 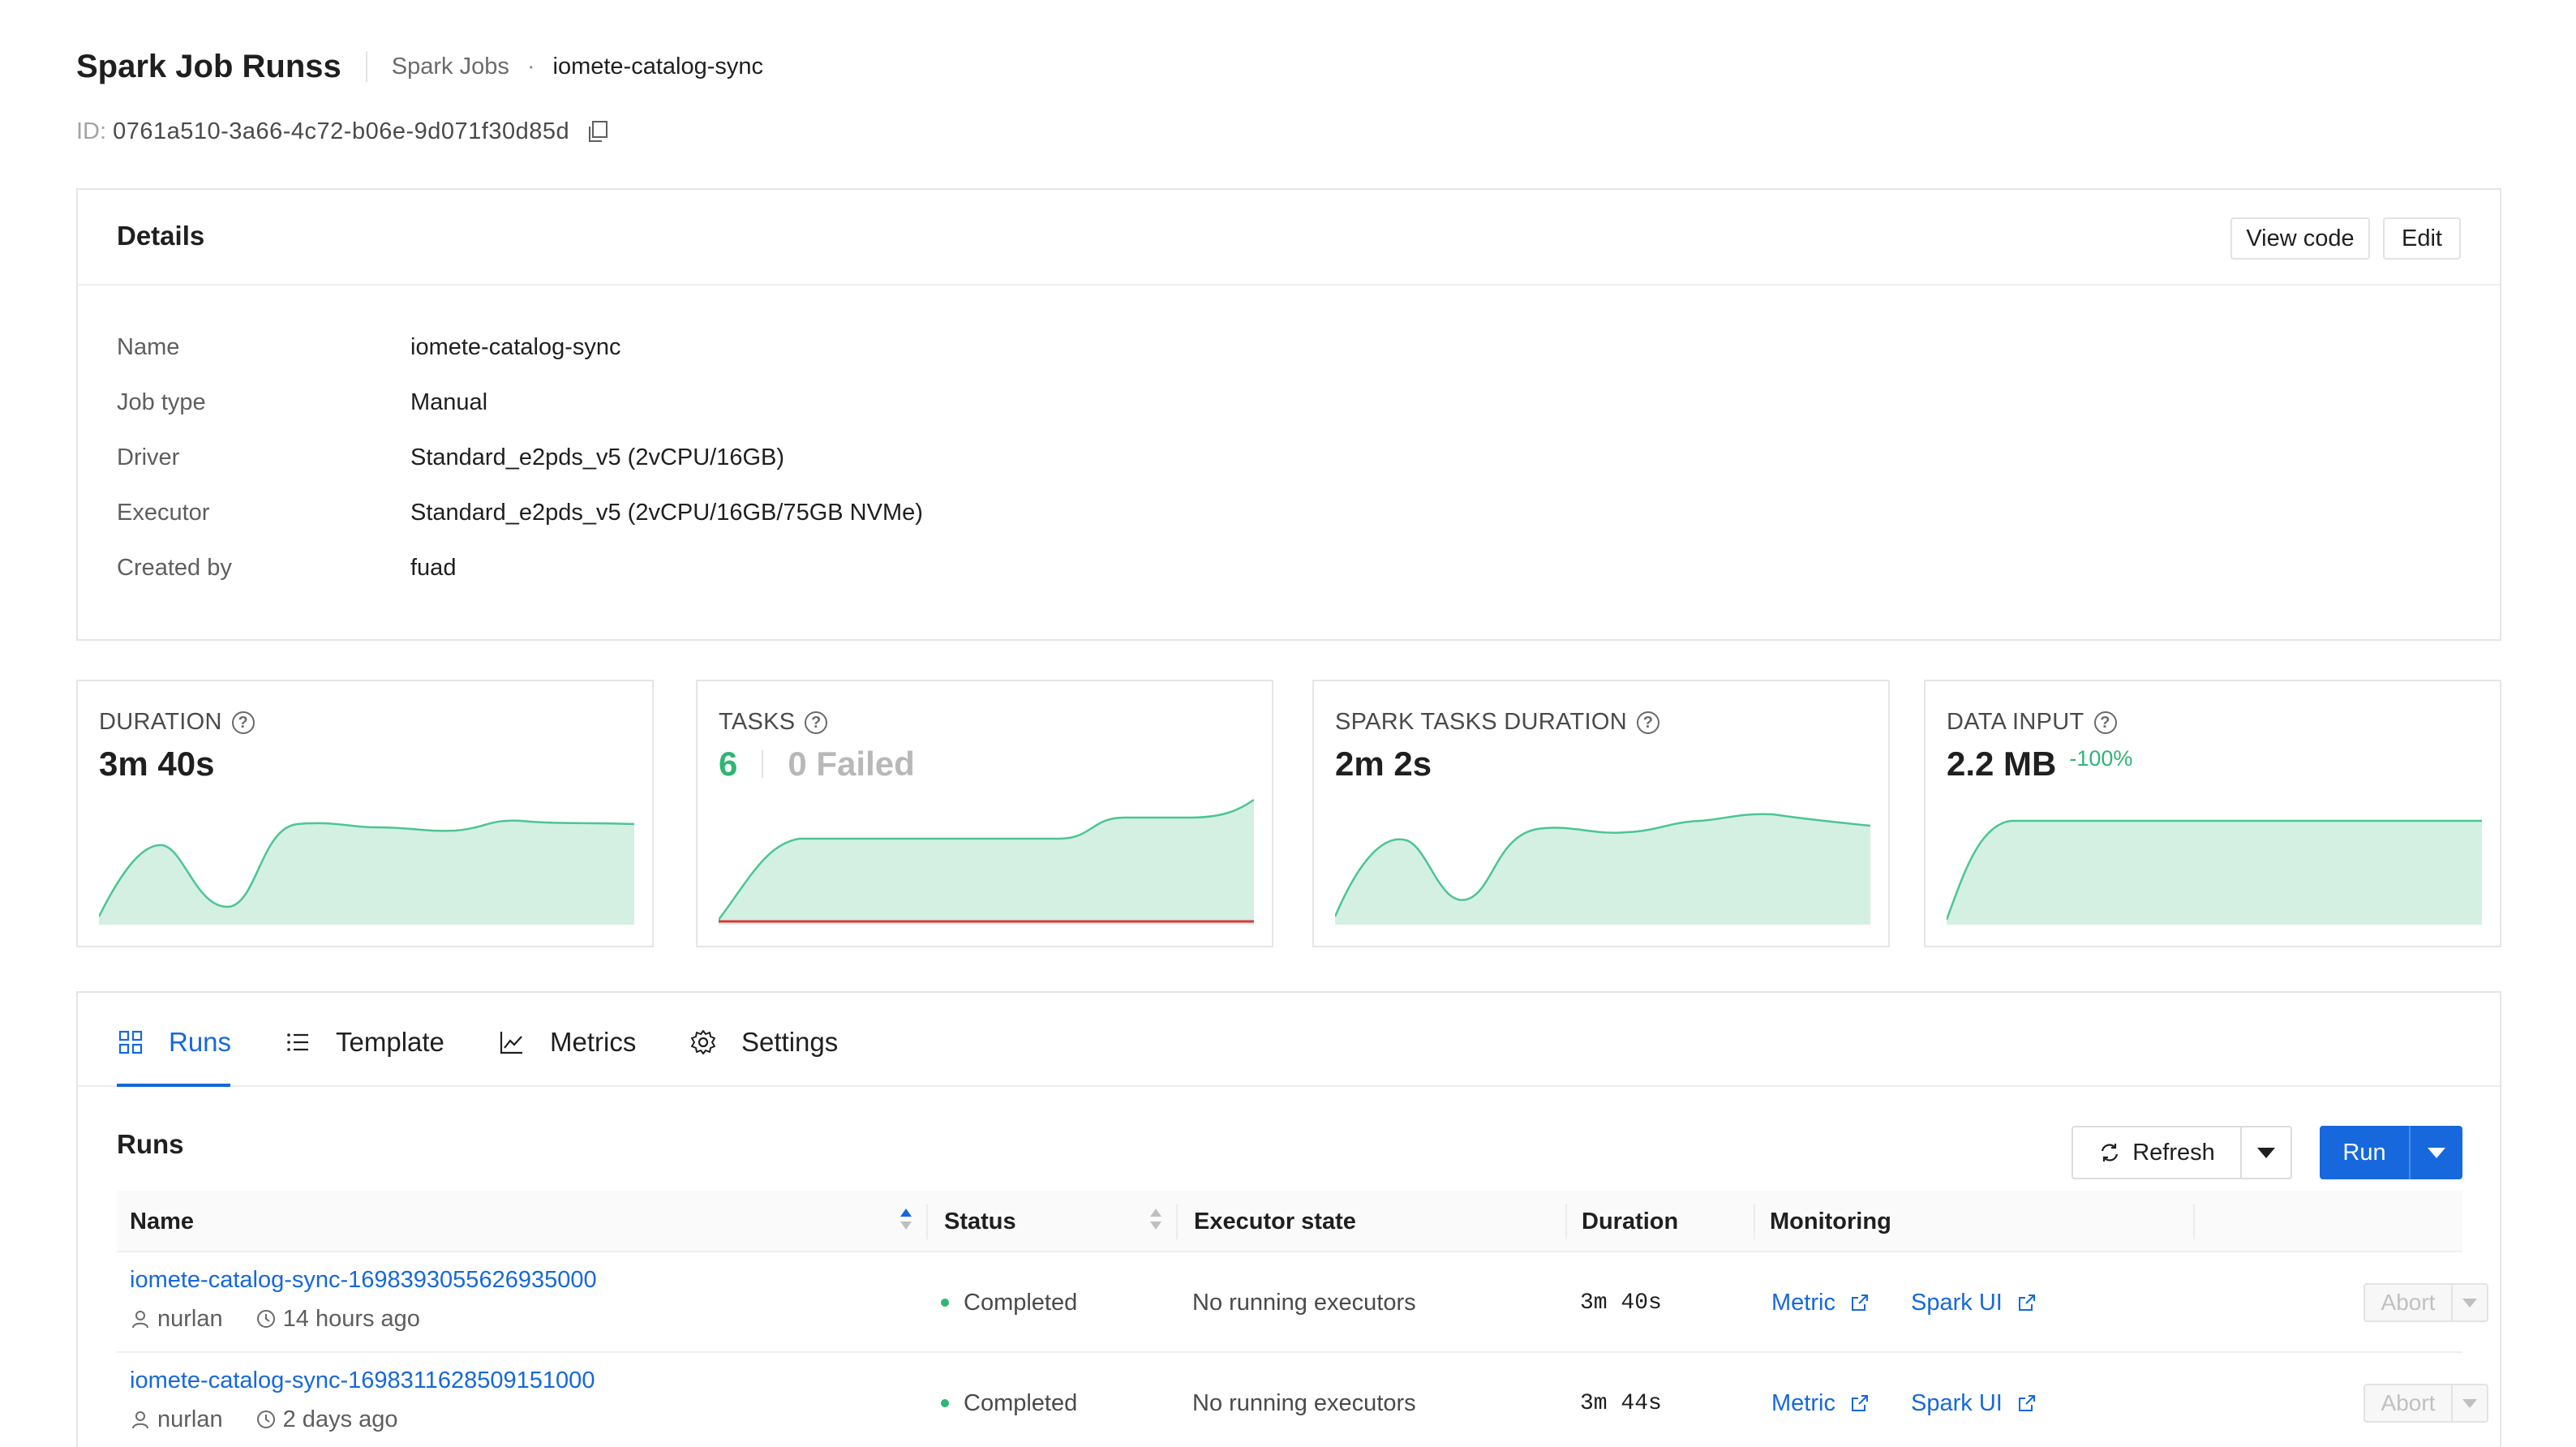 I want to click on line-chart-icon, so click(x=512, y=1042).